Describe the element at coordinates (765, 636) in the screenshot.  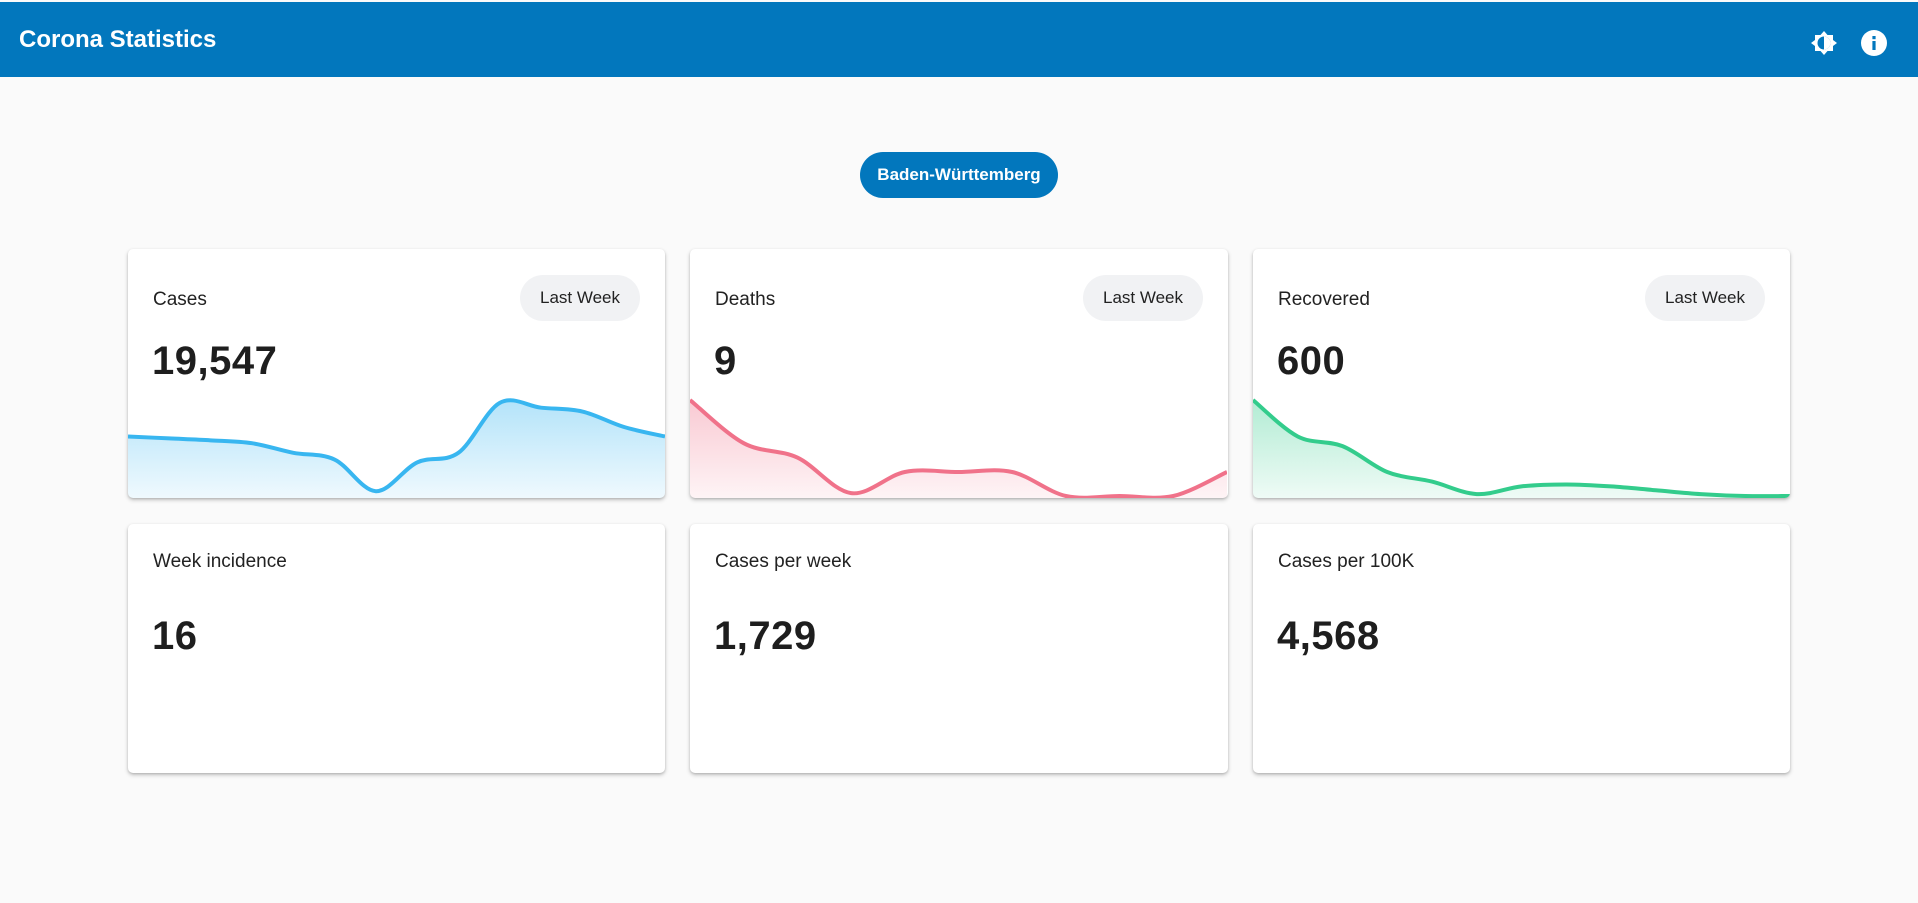
I see `card-value: 1,729` at that location.